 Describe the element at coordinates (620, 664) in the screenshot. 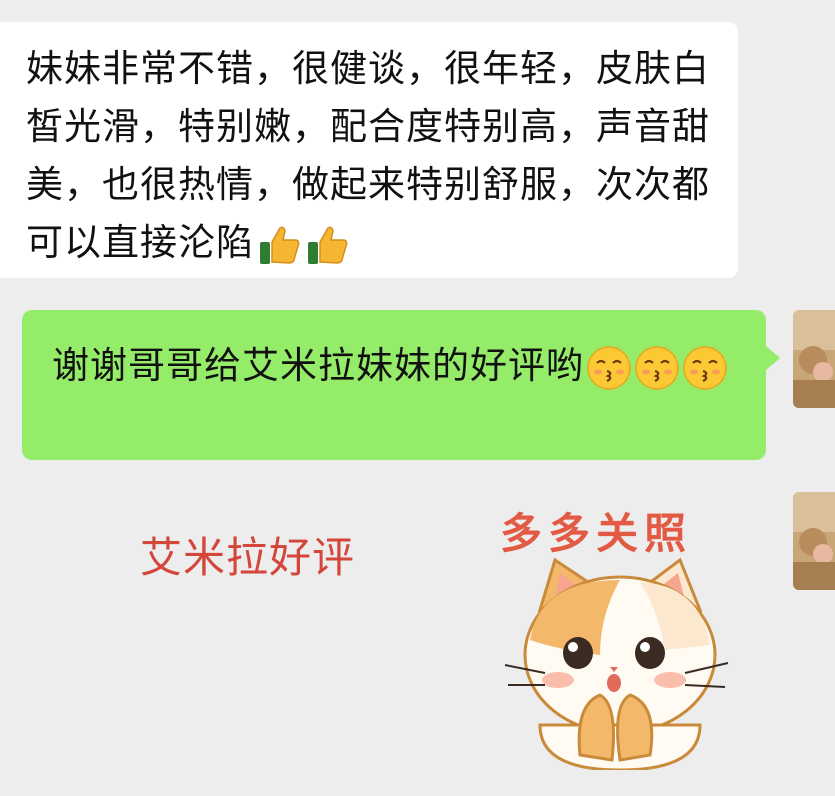

I see `cat-sticker-icon` at that location.